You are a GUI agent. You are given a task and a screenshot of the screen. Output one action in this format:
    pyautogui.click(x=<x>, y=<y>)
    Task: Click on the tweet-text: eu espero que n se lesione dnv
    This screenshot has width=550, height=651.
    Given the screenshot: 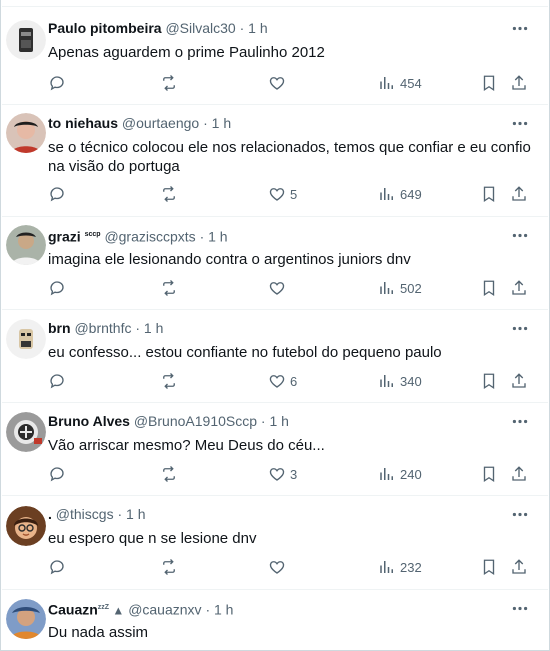 What is the action you would take?
    pyautogui.click(x=152, y=538)
    